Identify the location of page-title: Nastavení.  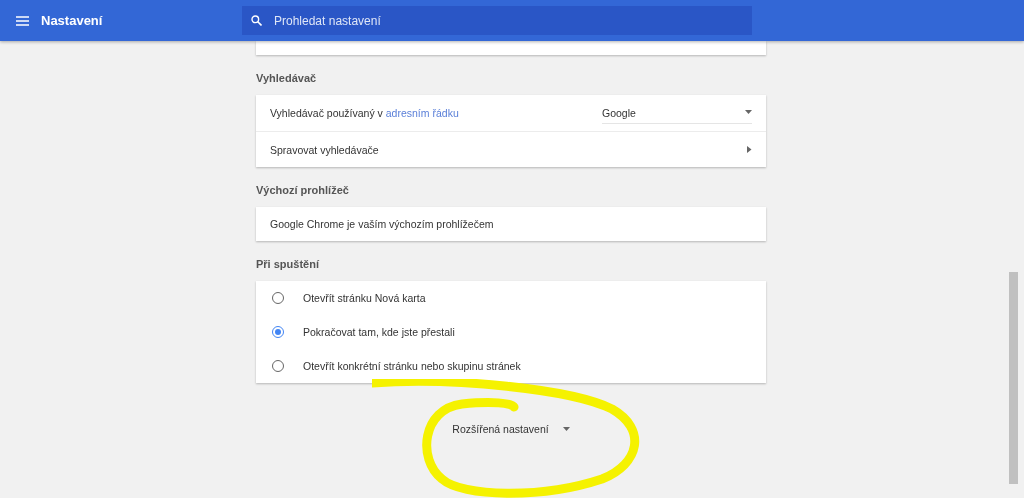
(72, 20).